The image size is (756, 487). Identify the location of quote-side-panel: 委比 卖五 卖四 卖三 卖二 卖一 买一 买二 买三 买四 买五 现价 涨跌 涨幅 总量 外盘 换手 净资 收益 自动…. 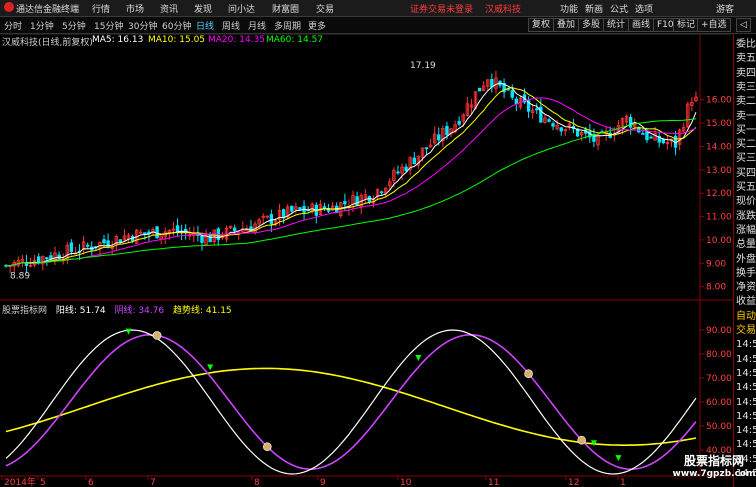
(744, 260).